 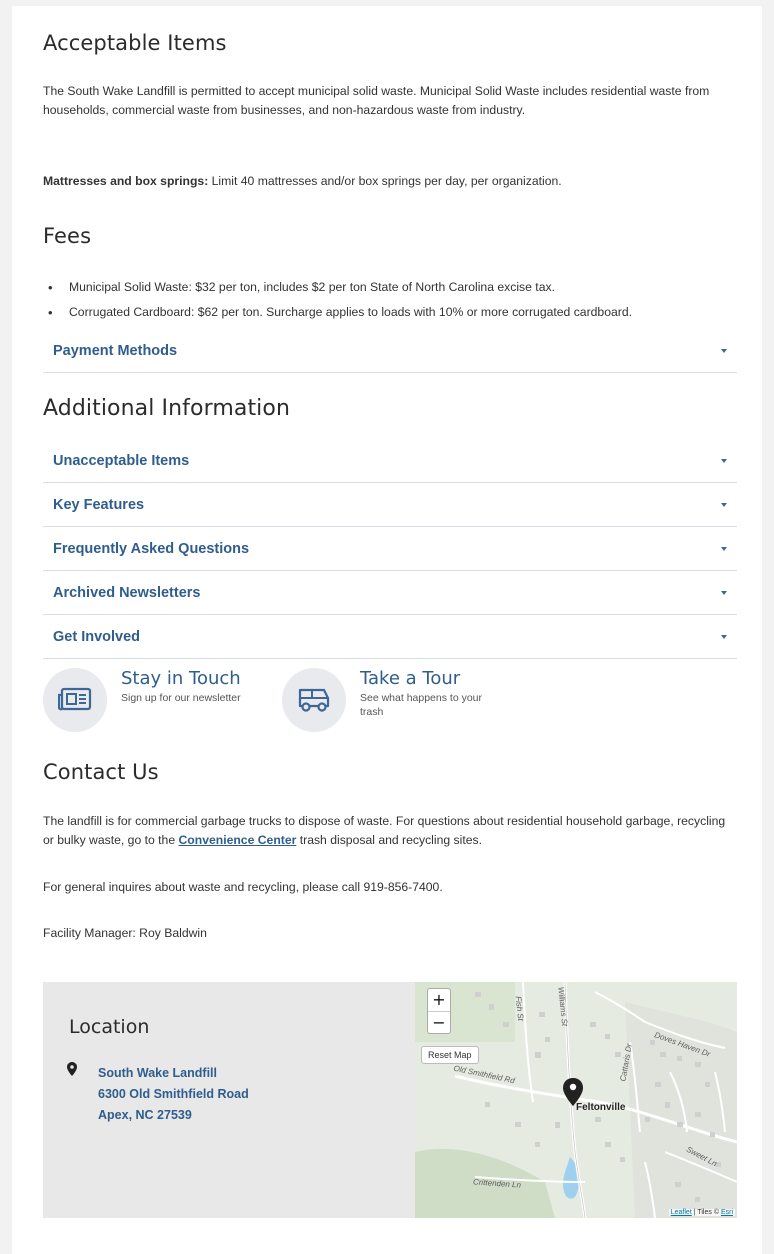 What do you see at coordinates (389, 840) in the screenshot?
I see `contact-text: trash disposal and recycling sites.` at bounding box center [389, 840].